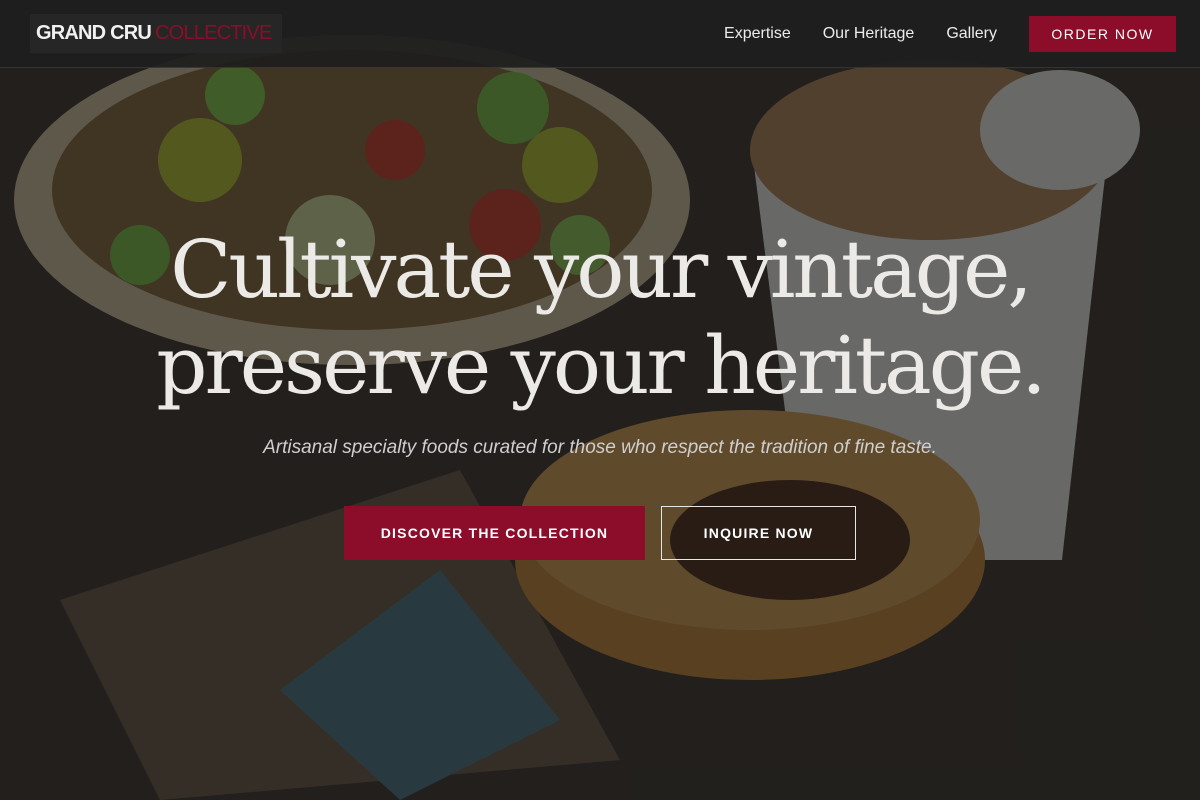  I want to click on nav-link-gallery: Gallery, so click(971, 34).